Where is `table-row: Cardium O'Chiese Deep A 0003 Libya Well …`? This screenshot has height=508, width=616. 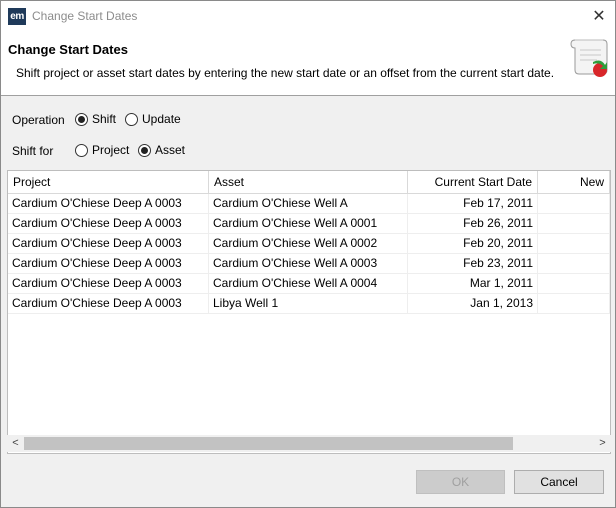
table-row: Cardium O'Chiese Deep A 0003 Libya Well … is located at coordinates (309, 304).